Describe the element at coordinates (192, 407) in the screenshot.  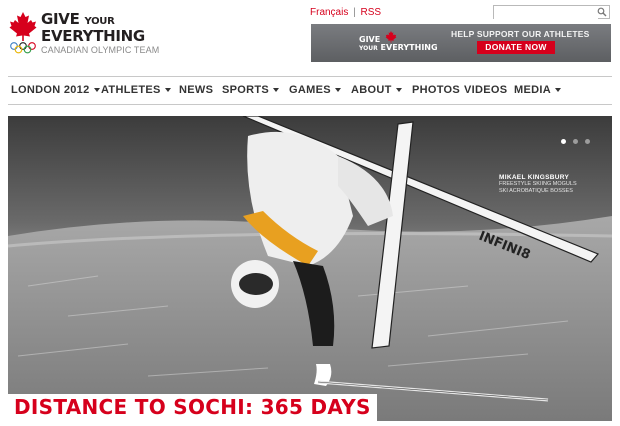
I see `sochi-countdown: DISTANCE TO SOCHI: 365 DAYS` at that location.